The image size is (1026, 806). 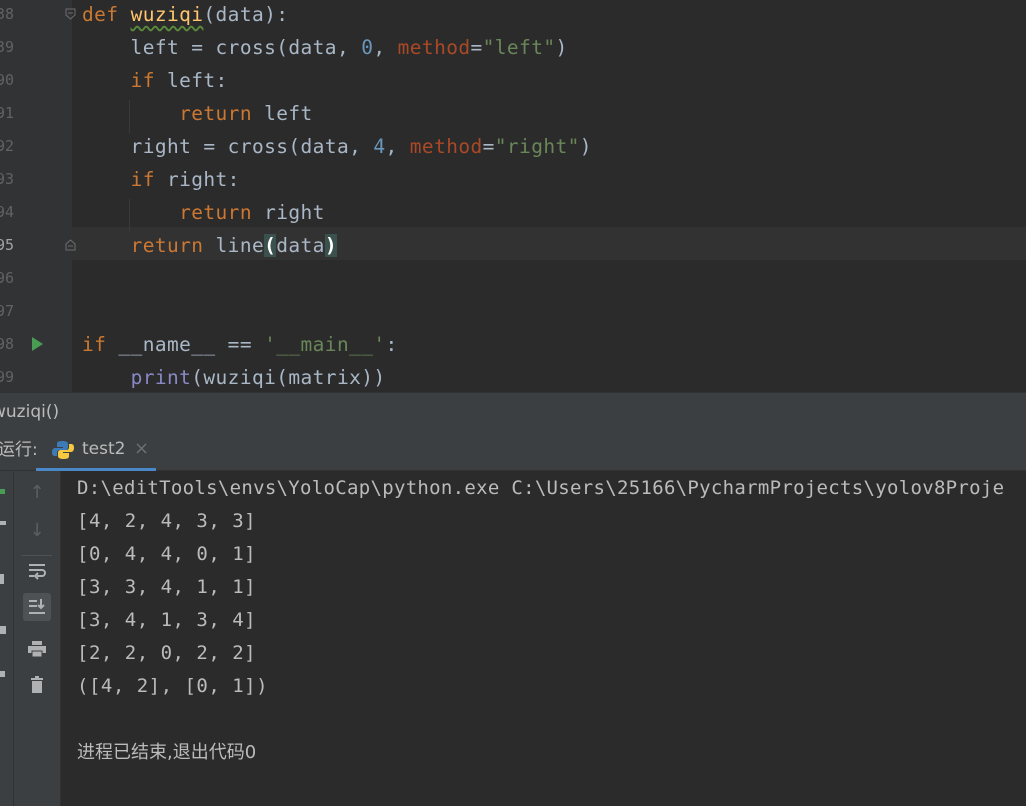 What do you see at coordinates (37, 571) in the screenshot?
I see `soft-wrap-icon` at bounding box center [37, 571].